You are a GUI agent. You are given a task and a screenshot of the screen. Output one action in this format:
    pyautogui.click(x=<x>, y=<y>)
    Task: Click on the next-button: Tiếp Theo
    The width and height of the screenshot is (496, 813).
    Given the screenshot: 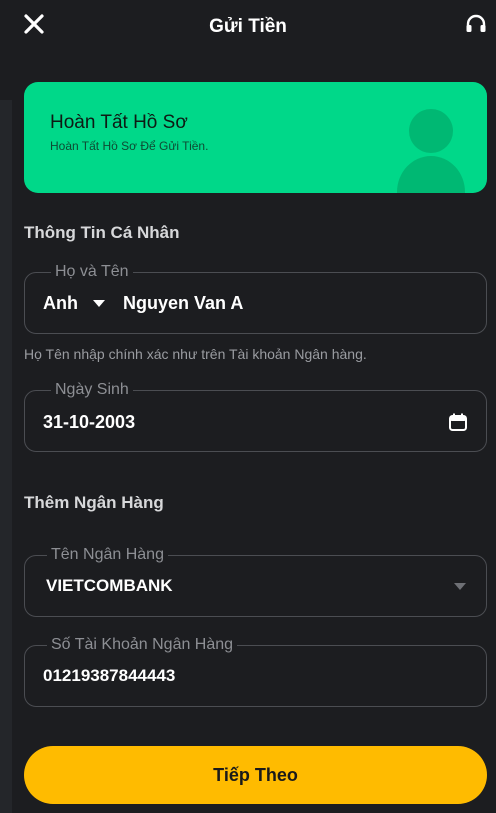 What is the action you would take?
    pyautogui.click(x=255, y=775)
    